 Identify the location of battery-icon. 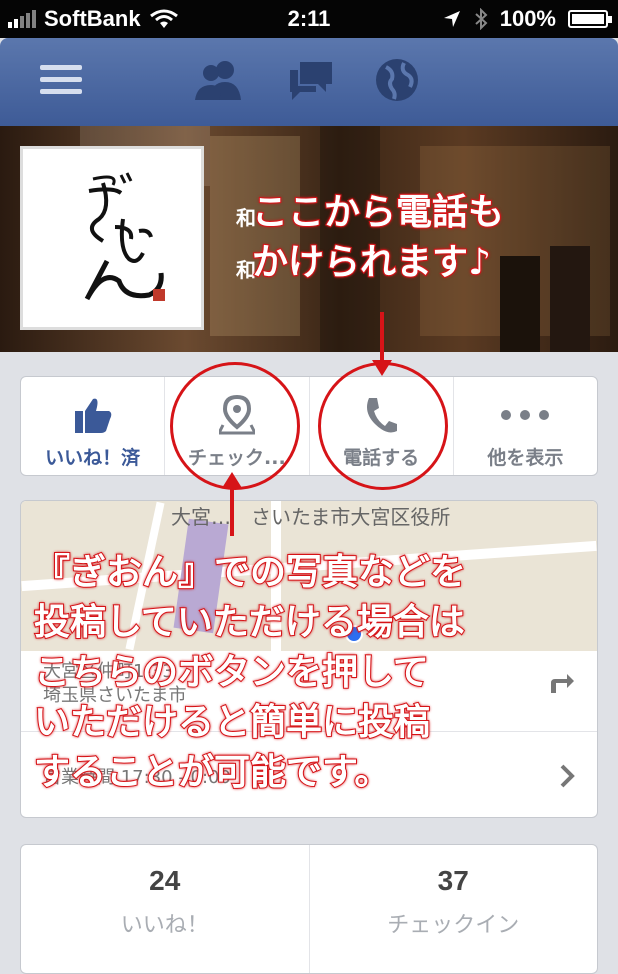
(590, 19).